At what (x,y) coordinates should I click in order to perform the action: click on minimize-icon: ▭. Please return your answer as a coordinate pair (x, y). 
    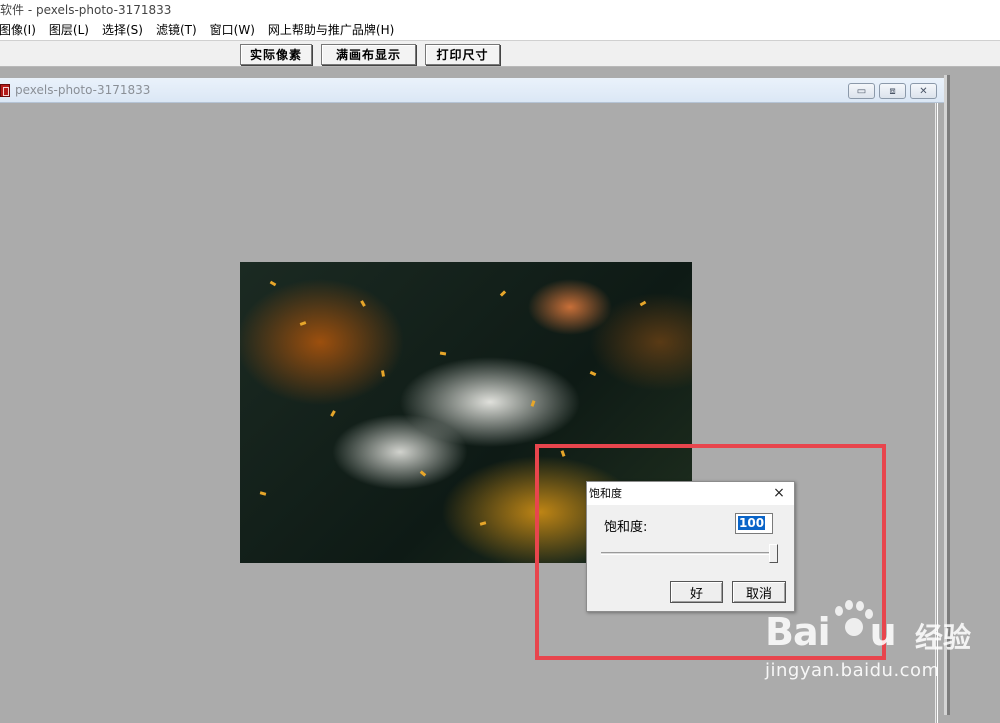
    Looking at the image, I should click on (861, 91).